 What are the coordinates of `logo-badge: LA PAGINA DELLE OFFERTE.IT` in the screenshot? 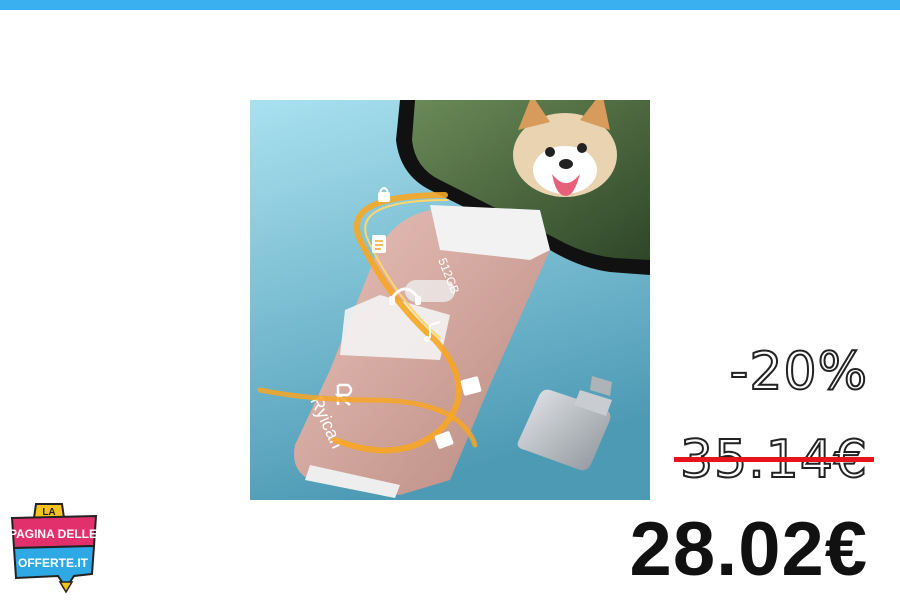 It's located at (53, 548).